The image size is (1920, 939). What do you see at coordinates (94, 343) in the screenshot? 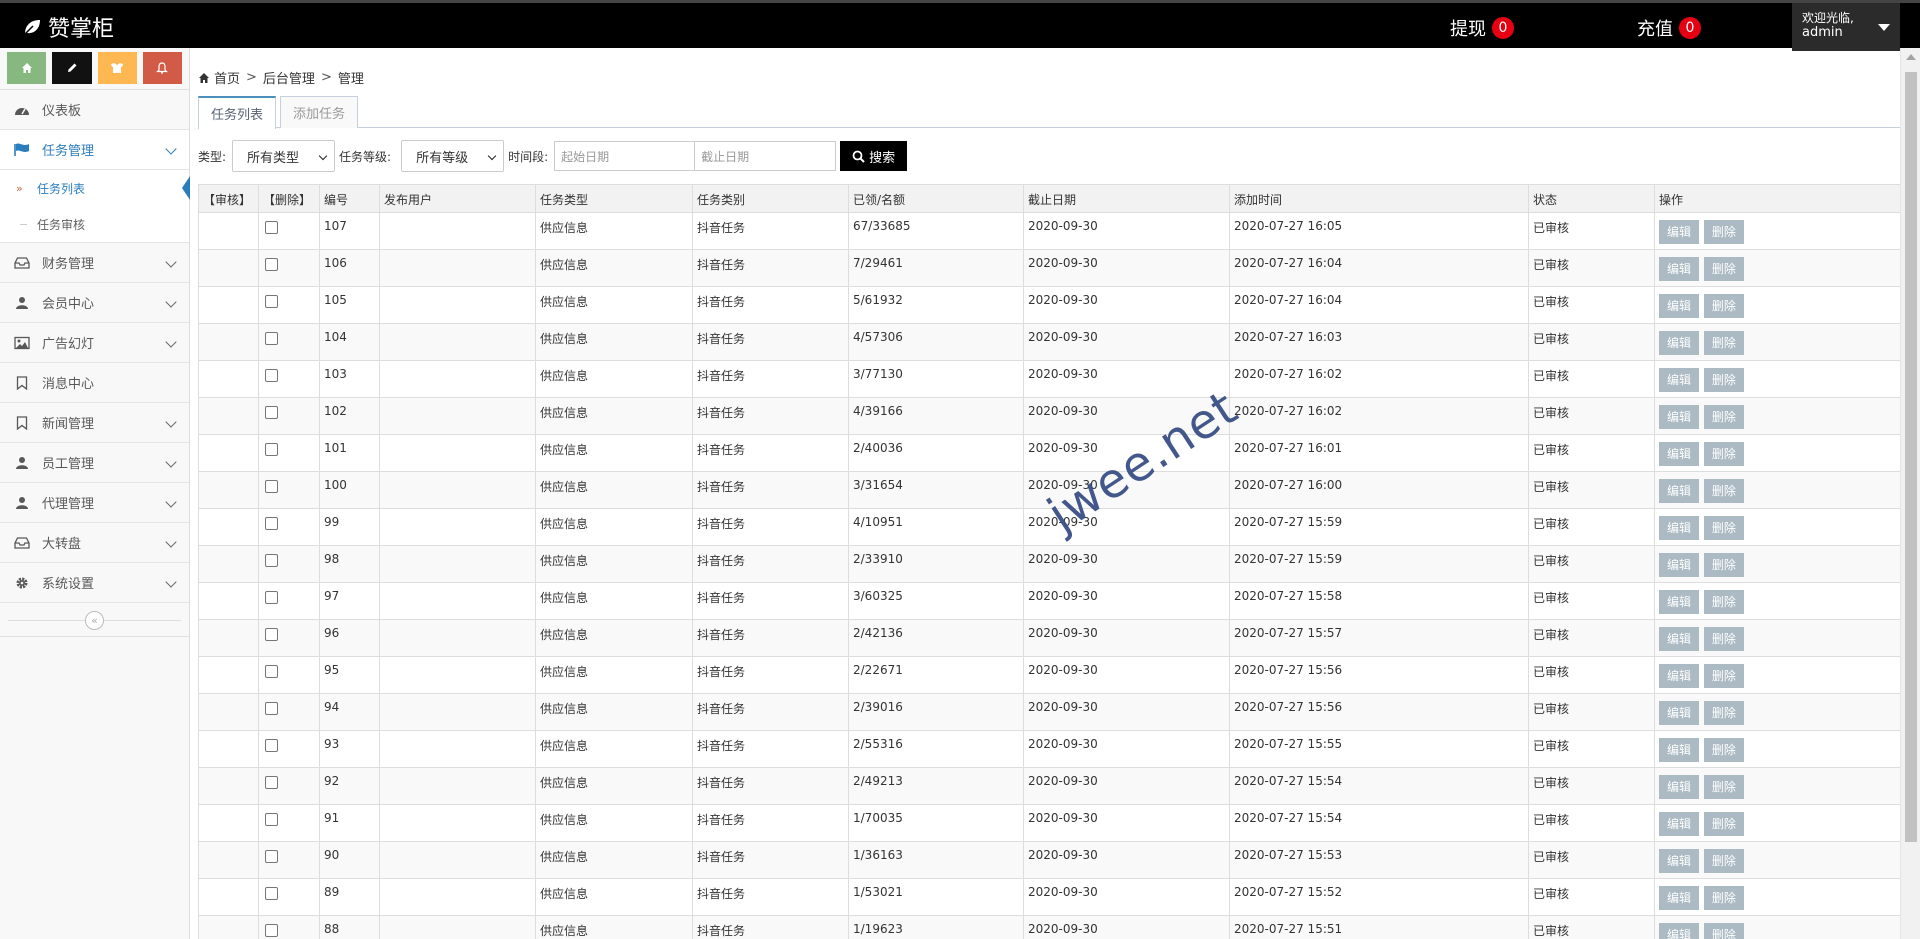
I see `sidebar-item-ads: 广告幻灯` at bounding box center [94, 343].